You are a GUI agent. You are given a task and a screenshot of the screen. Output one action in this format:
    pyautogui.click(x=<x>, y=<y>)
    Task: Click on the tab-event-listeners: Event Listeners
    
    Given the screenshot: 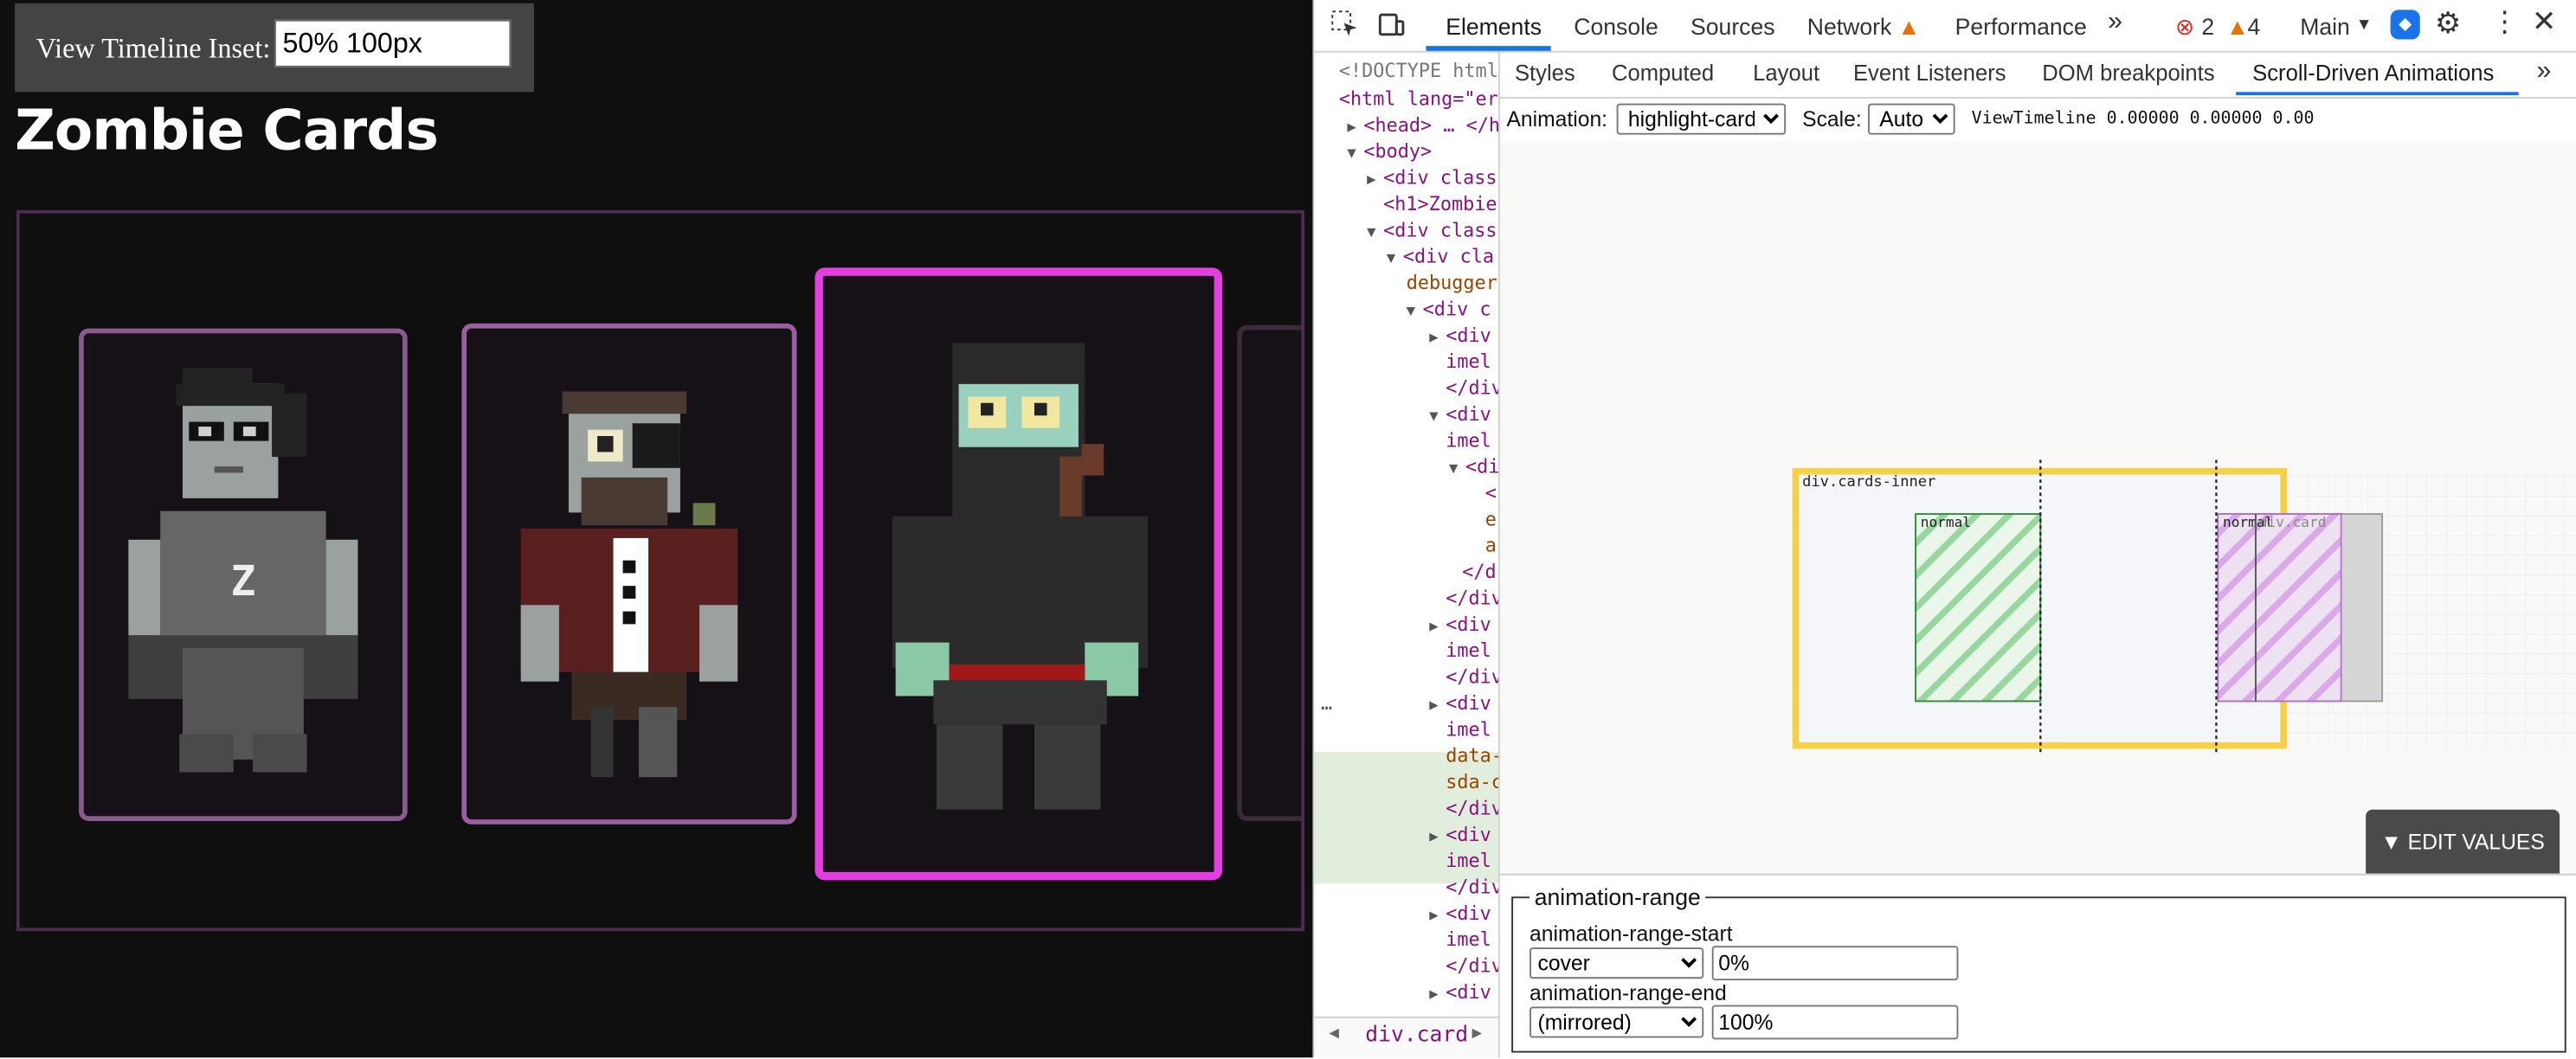 What is the action you would take?
    pyautogui.click(x=1929, y=73)
    